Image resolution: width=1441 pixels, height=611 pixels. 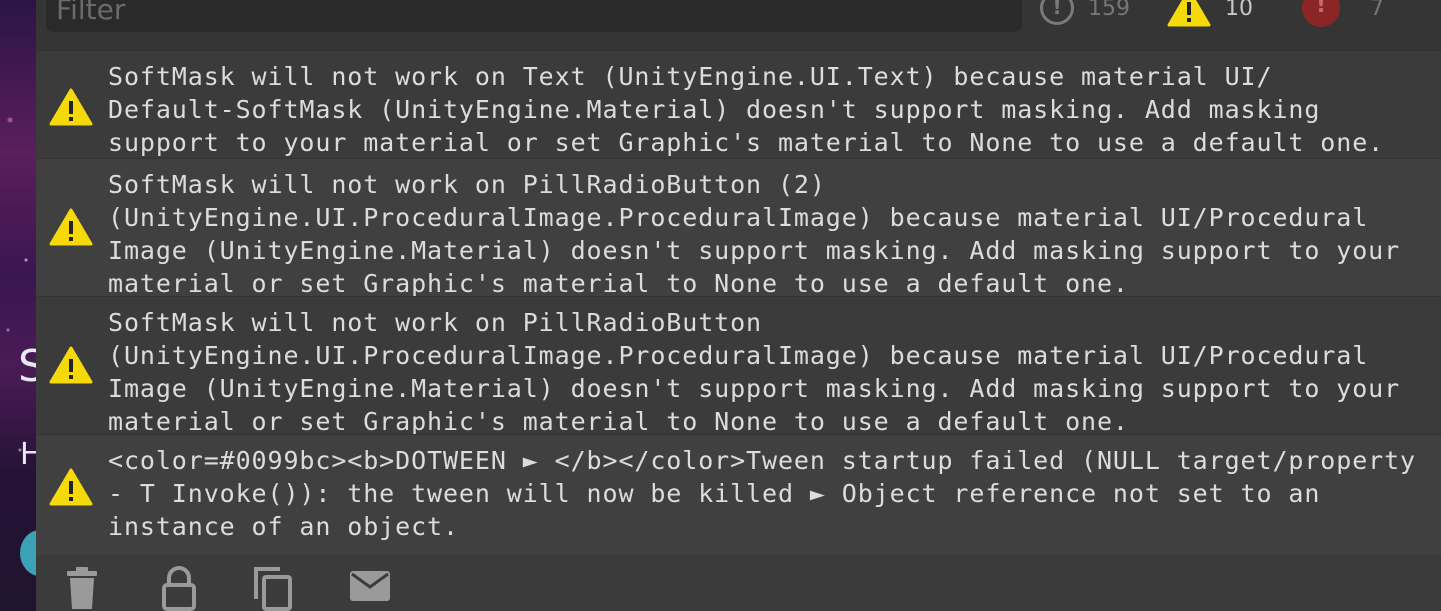 I want to click on lock-icon, so click(x=179, y=588).